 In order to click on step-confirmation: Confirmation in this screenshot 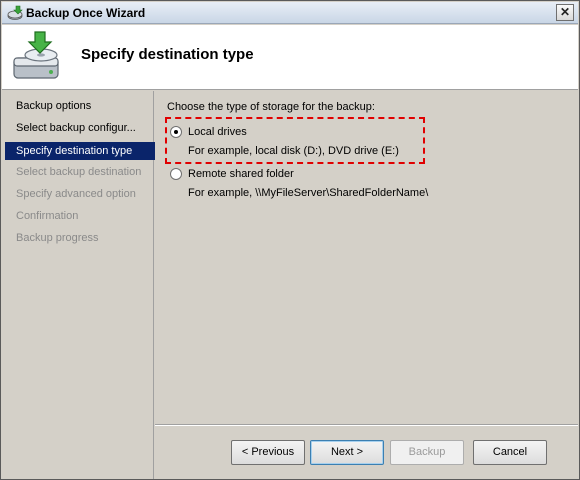, I will do `click(47, 216)`.